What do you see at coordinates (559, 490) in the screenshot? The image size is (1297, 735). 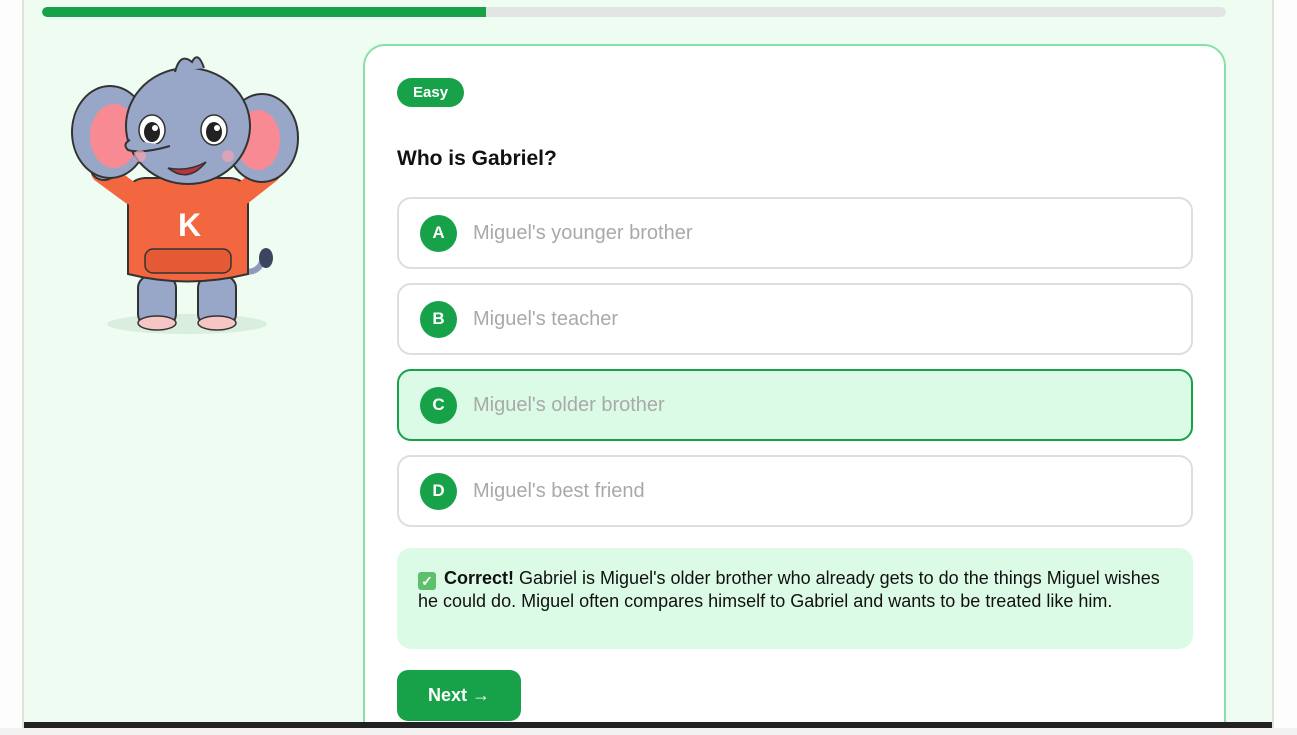 I see `option-label: Miguel's best friend` at bounding box center [559, 490].